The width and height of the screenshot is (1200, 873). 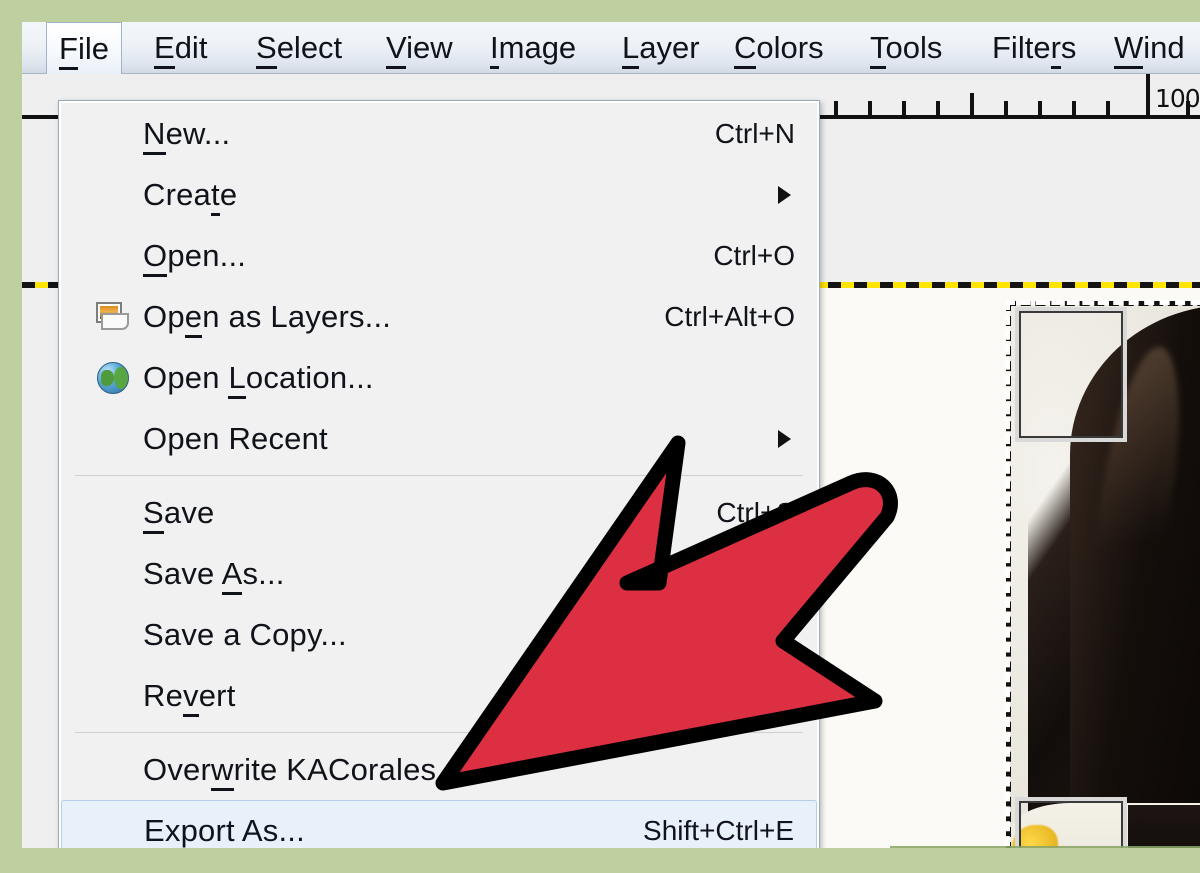 I want to click on menu-item-new: New... Ctrl+N, so click(x=439, y=133).